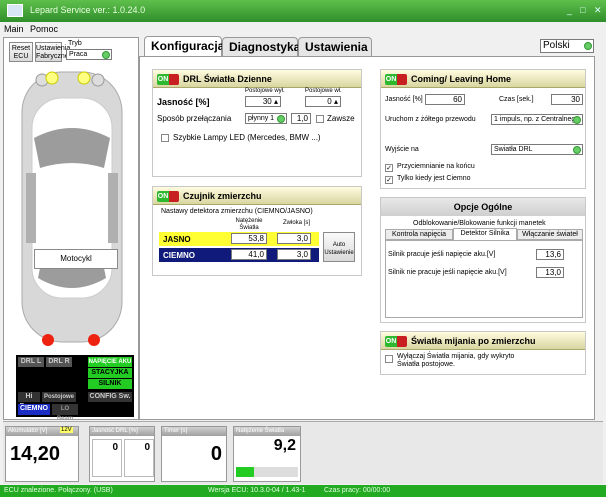  Describe the element at coordinates (389, 359) in the screenshot. I see `lowbeam-checkbox` at that location.